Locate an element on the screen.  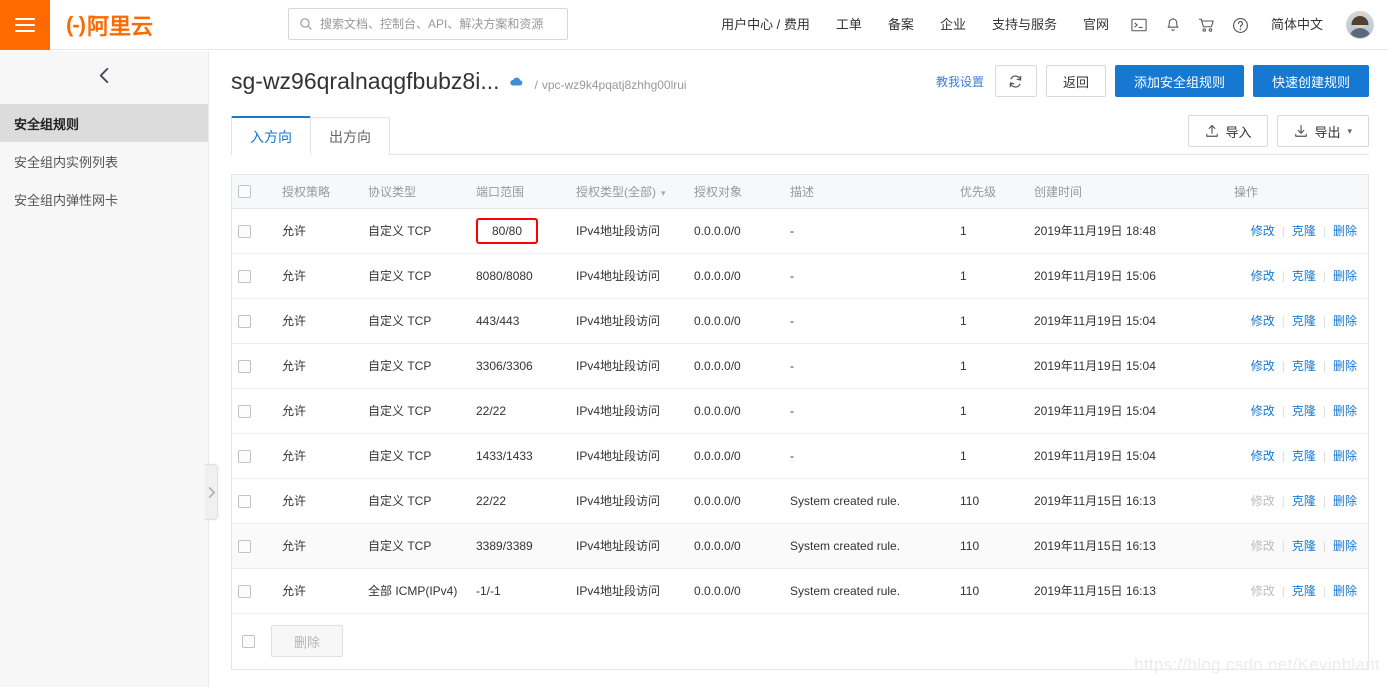
hamburger-icon is located at coordinates (25, 25).